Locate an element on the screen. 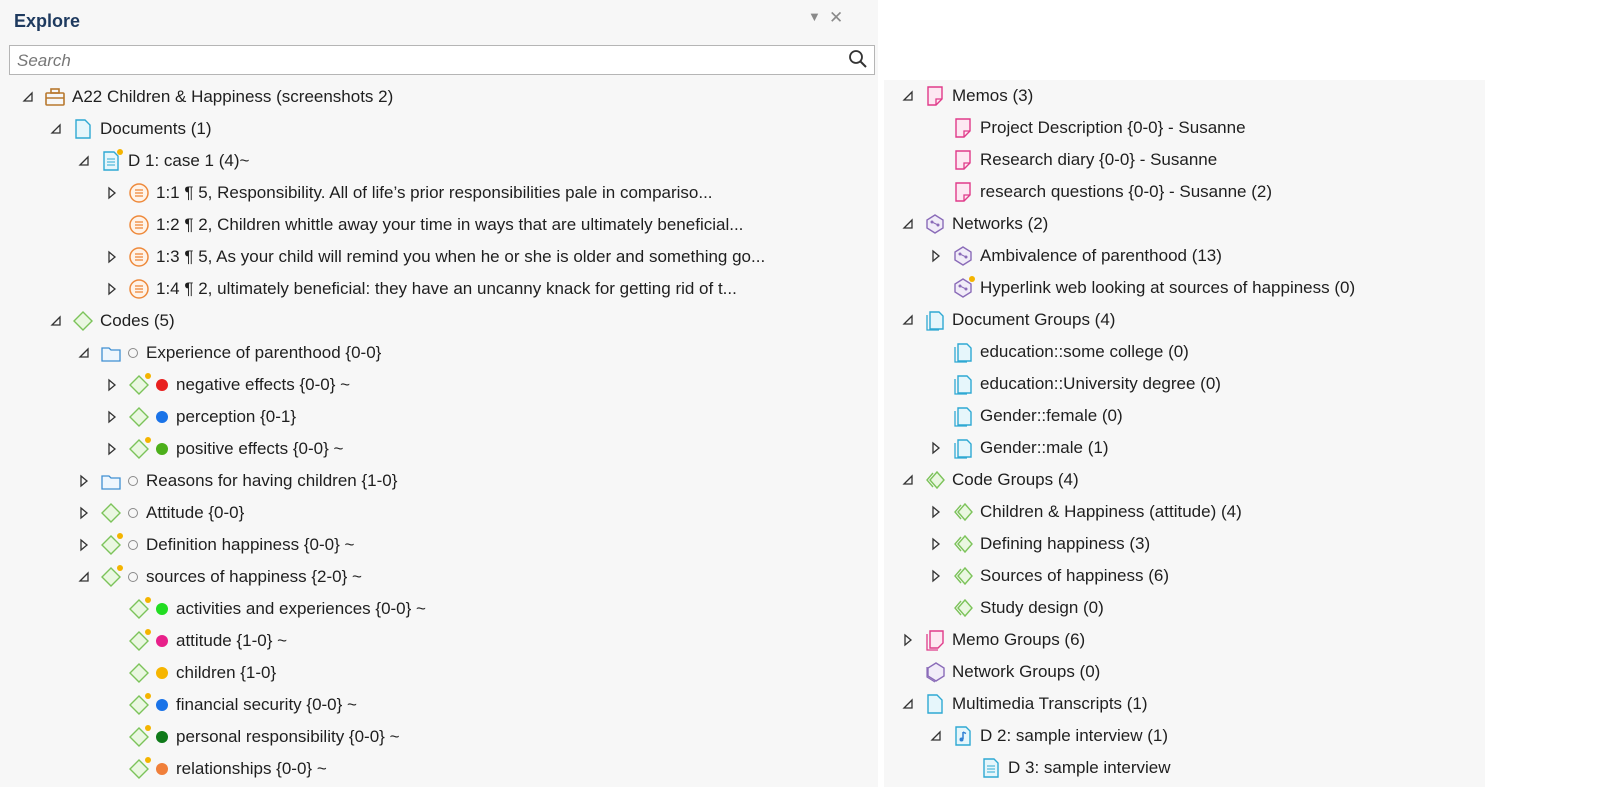  tree-node: perception {0-1} is located at coordinates (439, 417).